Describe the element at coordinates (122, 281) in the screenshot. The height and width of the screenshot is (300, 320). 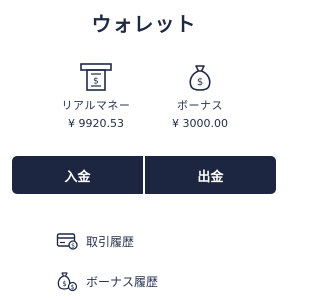
I see `menu-item-label: ボーナス履歴` at that location.